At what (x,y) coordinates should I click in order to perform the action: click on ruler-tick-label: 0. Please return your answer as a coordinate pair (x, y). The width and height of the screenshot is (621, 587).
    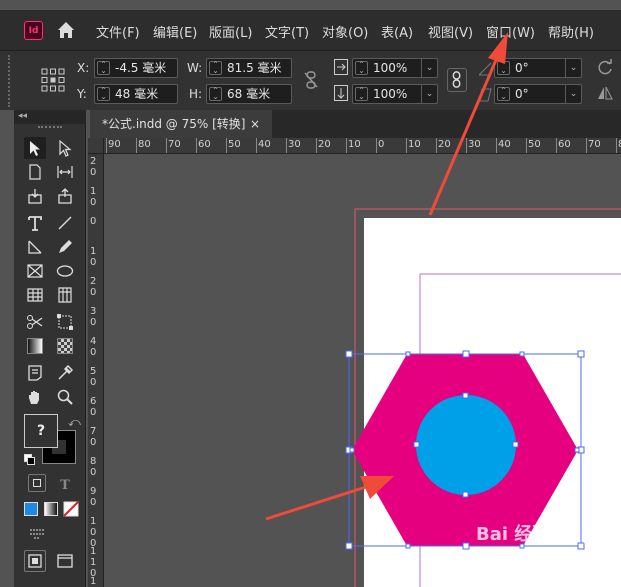
    Looking at the image, I should click on (381, 144).